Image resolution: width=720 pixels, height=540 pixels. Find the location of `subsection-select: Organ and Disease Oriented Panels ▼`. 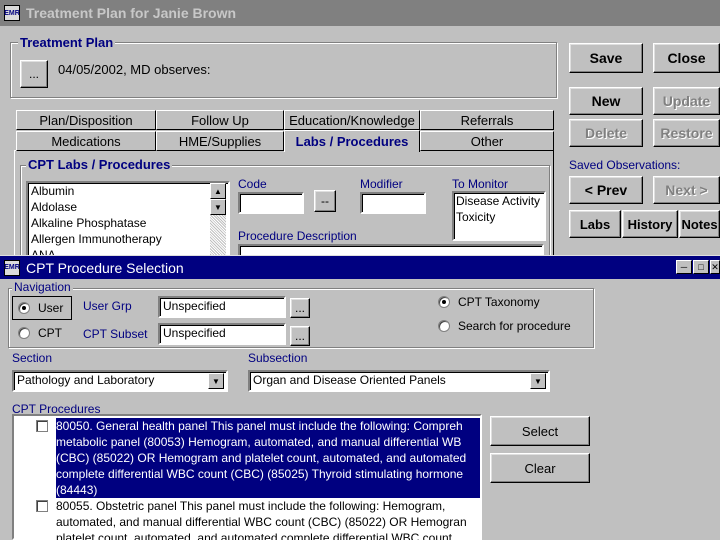

subsection-select: Organ and Disease Oriented Panels ▼ is located at coordinates (399, 381).